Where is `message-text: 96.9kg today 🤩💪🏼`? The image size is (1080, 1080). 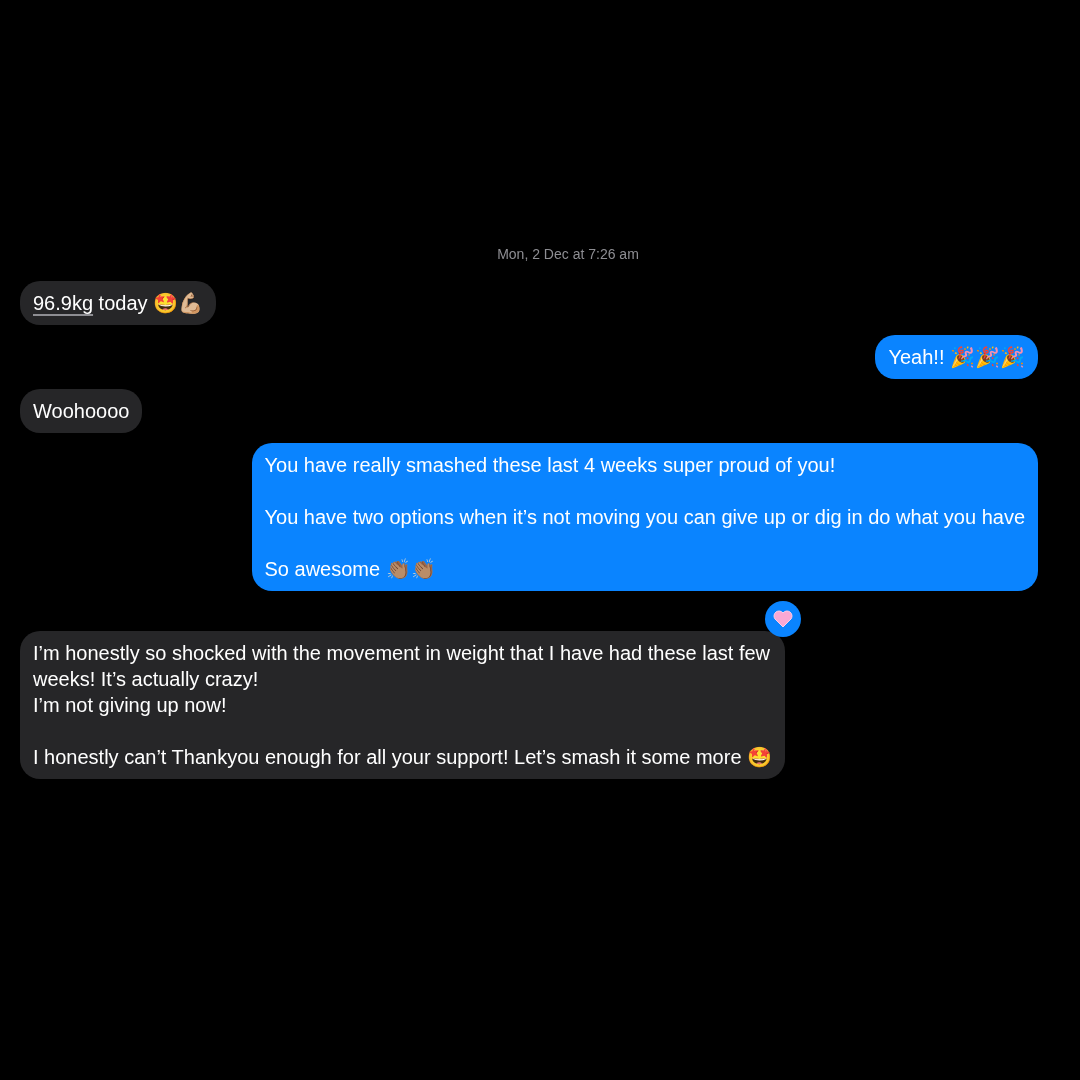
message-text: 96.9kg today 🤩💪🏼 is located at coordinates (118, 303).